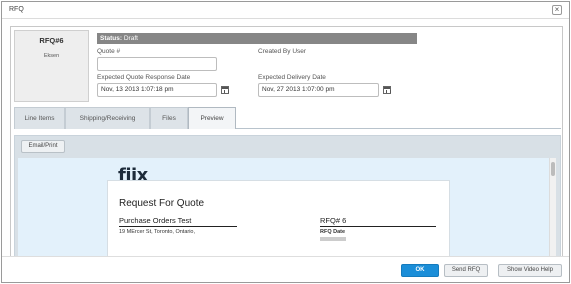  Describe the element at coordinates (552, 207) in the screenshot. I see `vertical-scrollbar` at that location.